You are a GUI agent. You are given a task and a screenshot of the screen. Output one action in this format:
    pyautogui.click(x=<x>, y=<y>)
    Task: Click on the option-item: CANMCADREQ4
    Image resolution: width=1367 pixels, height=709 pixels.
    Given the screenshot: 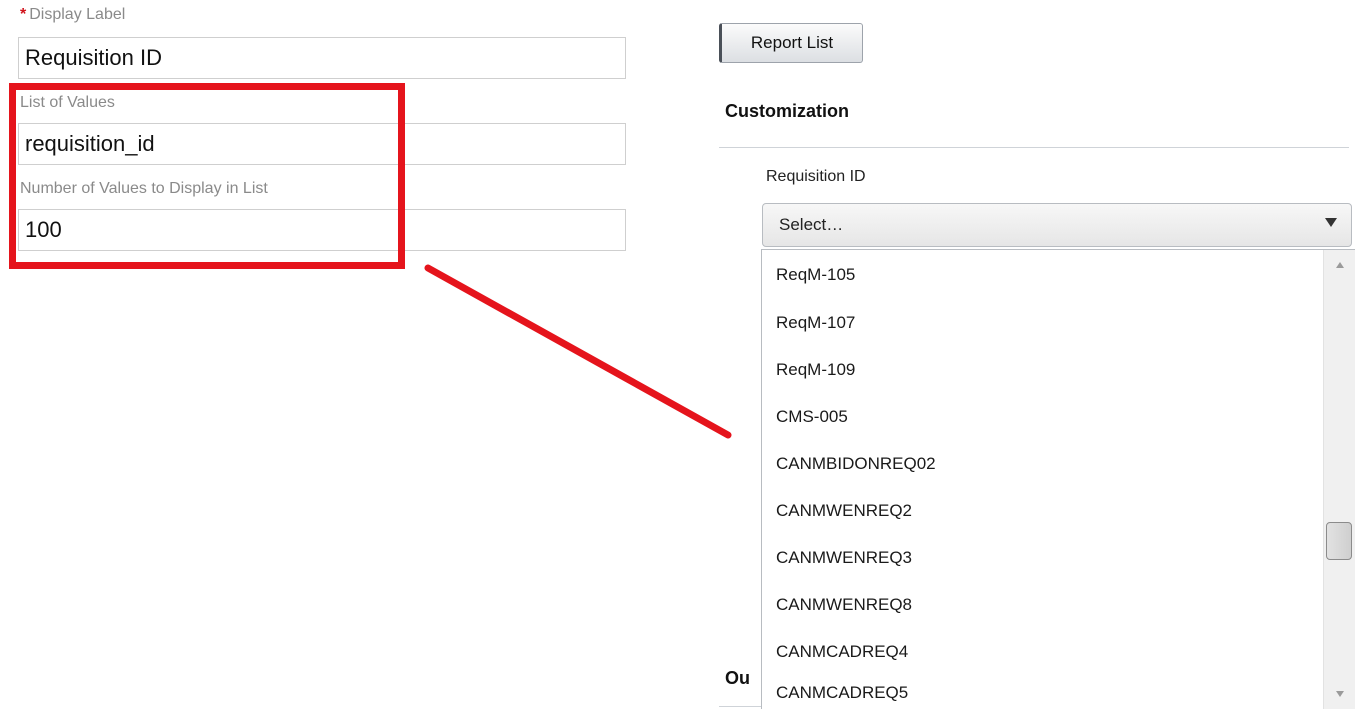 What is the action you would take?
    pyautogui.click(x=842, y=652)
    